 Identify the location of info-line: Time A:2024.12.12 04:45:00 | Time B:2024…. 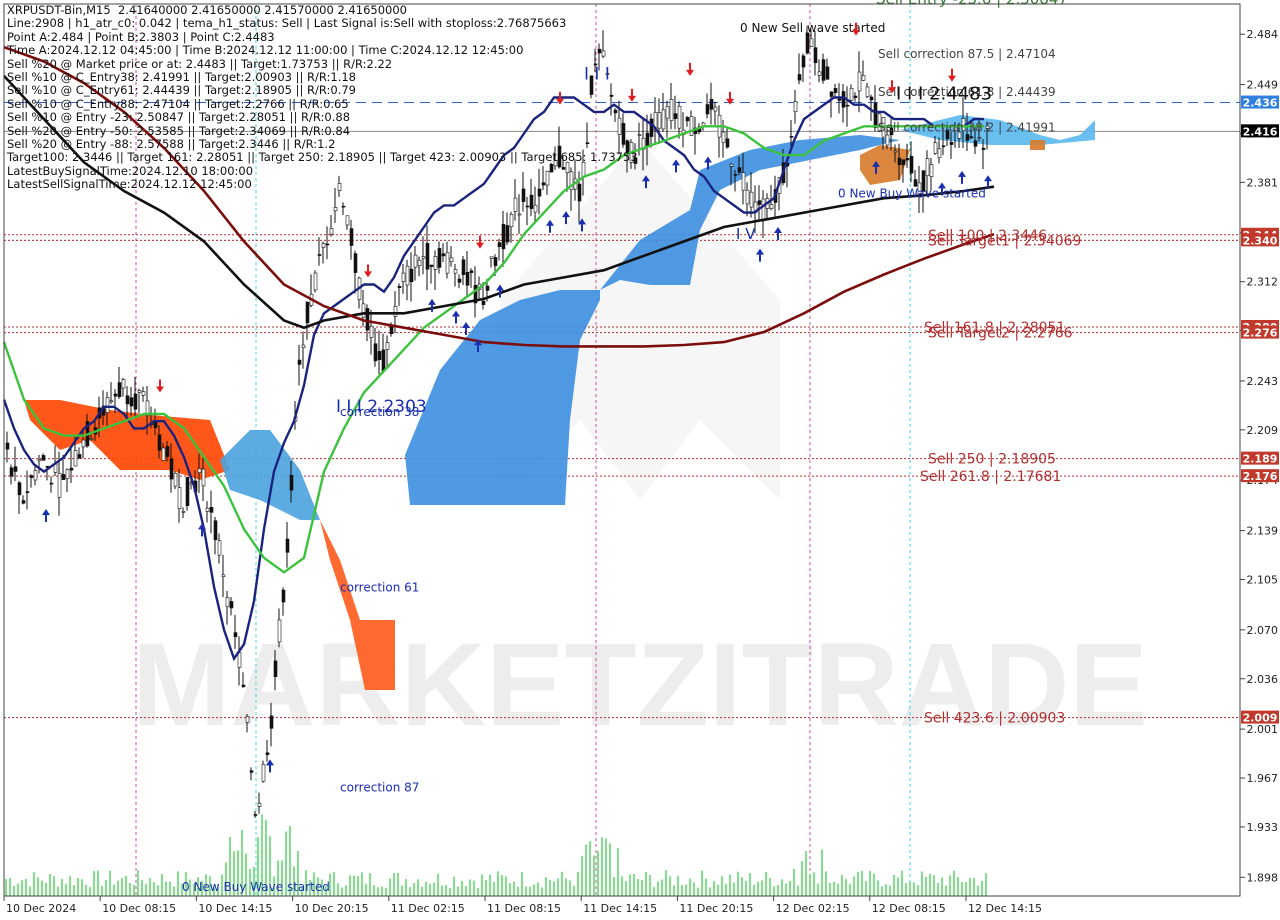
(265, 50).